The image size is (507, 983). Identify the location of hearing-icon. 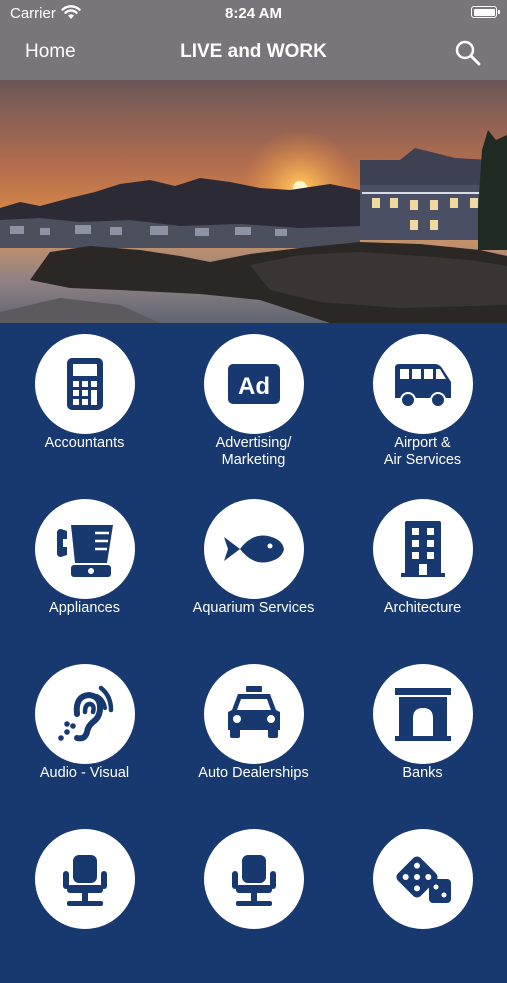
(85, 713).